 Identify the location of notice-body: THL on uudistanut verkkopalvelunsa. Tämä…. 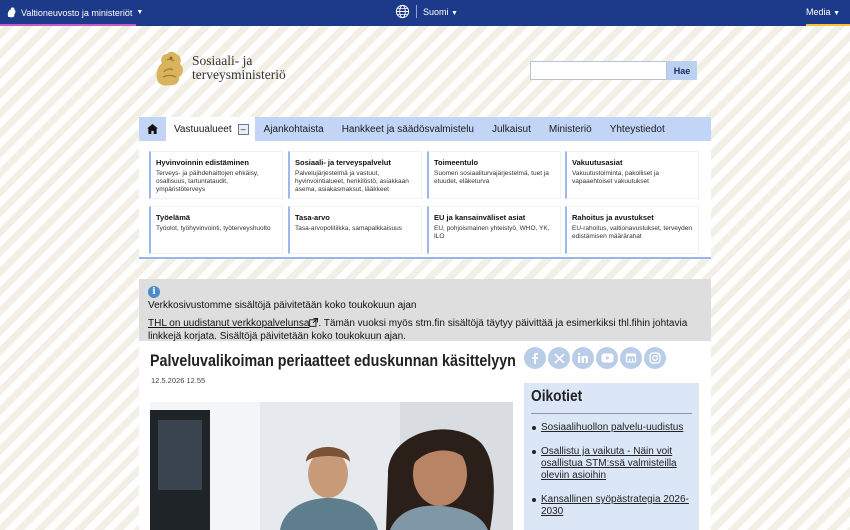
(425, 330).